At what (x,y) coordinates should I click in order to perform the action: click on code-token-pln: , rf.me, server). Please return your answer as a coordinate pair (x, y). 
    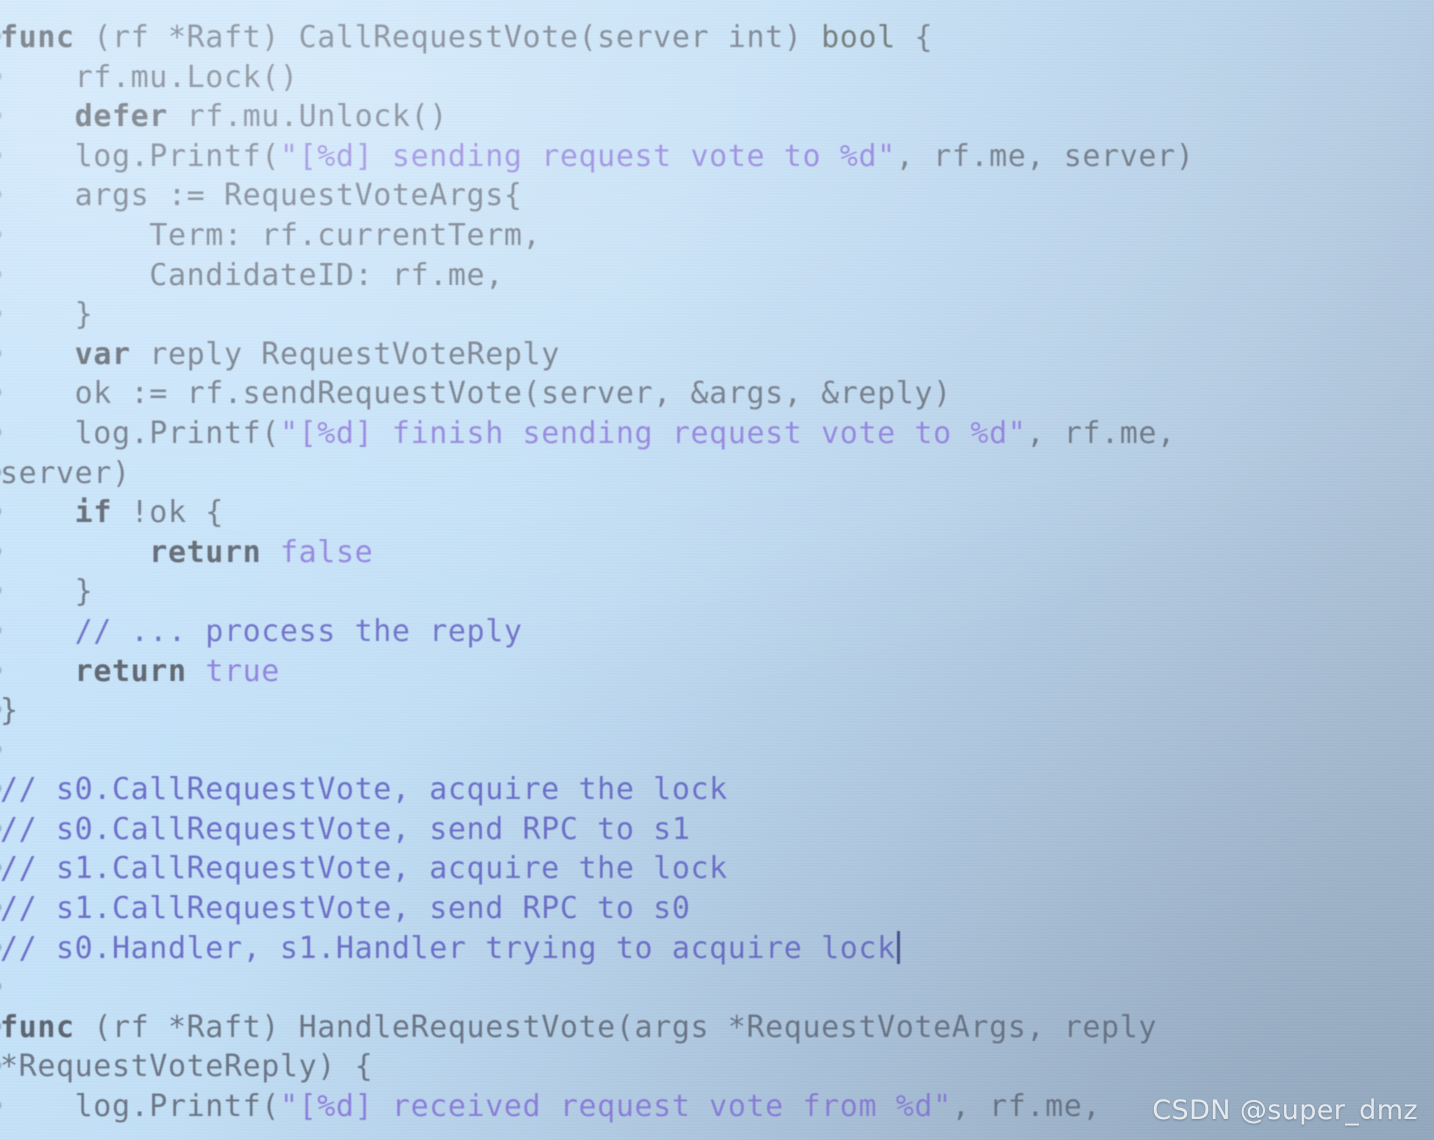
    Looking at the image, I should click on (1045, 156).